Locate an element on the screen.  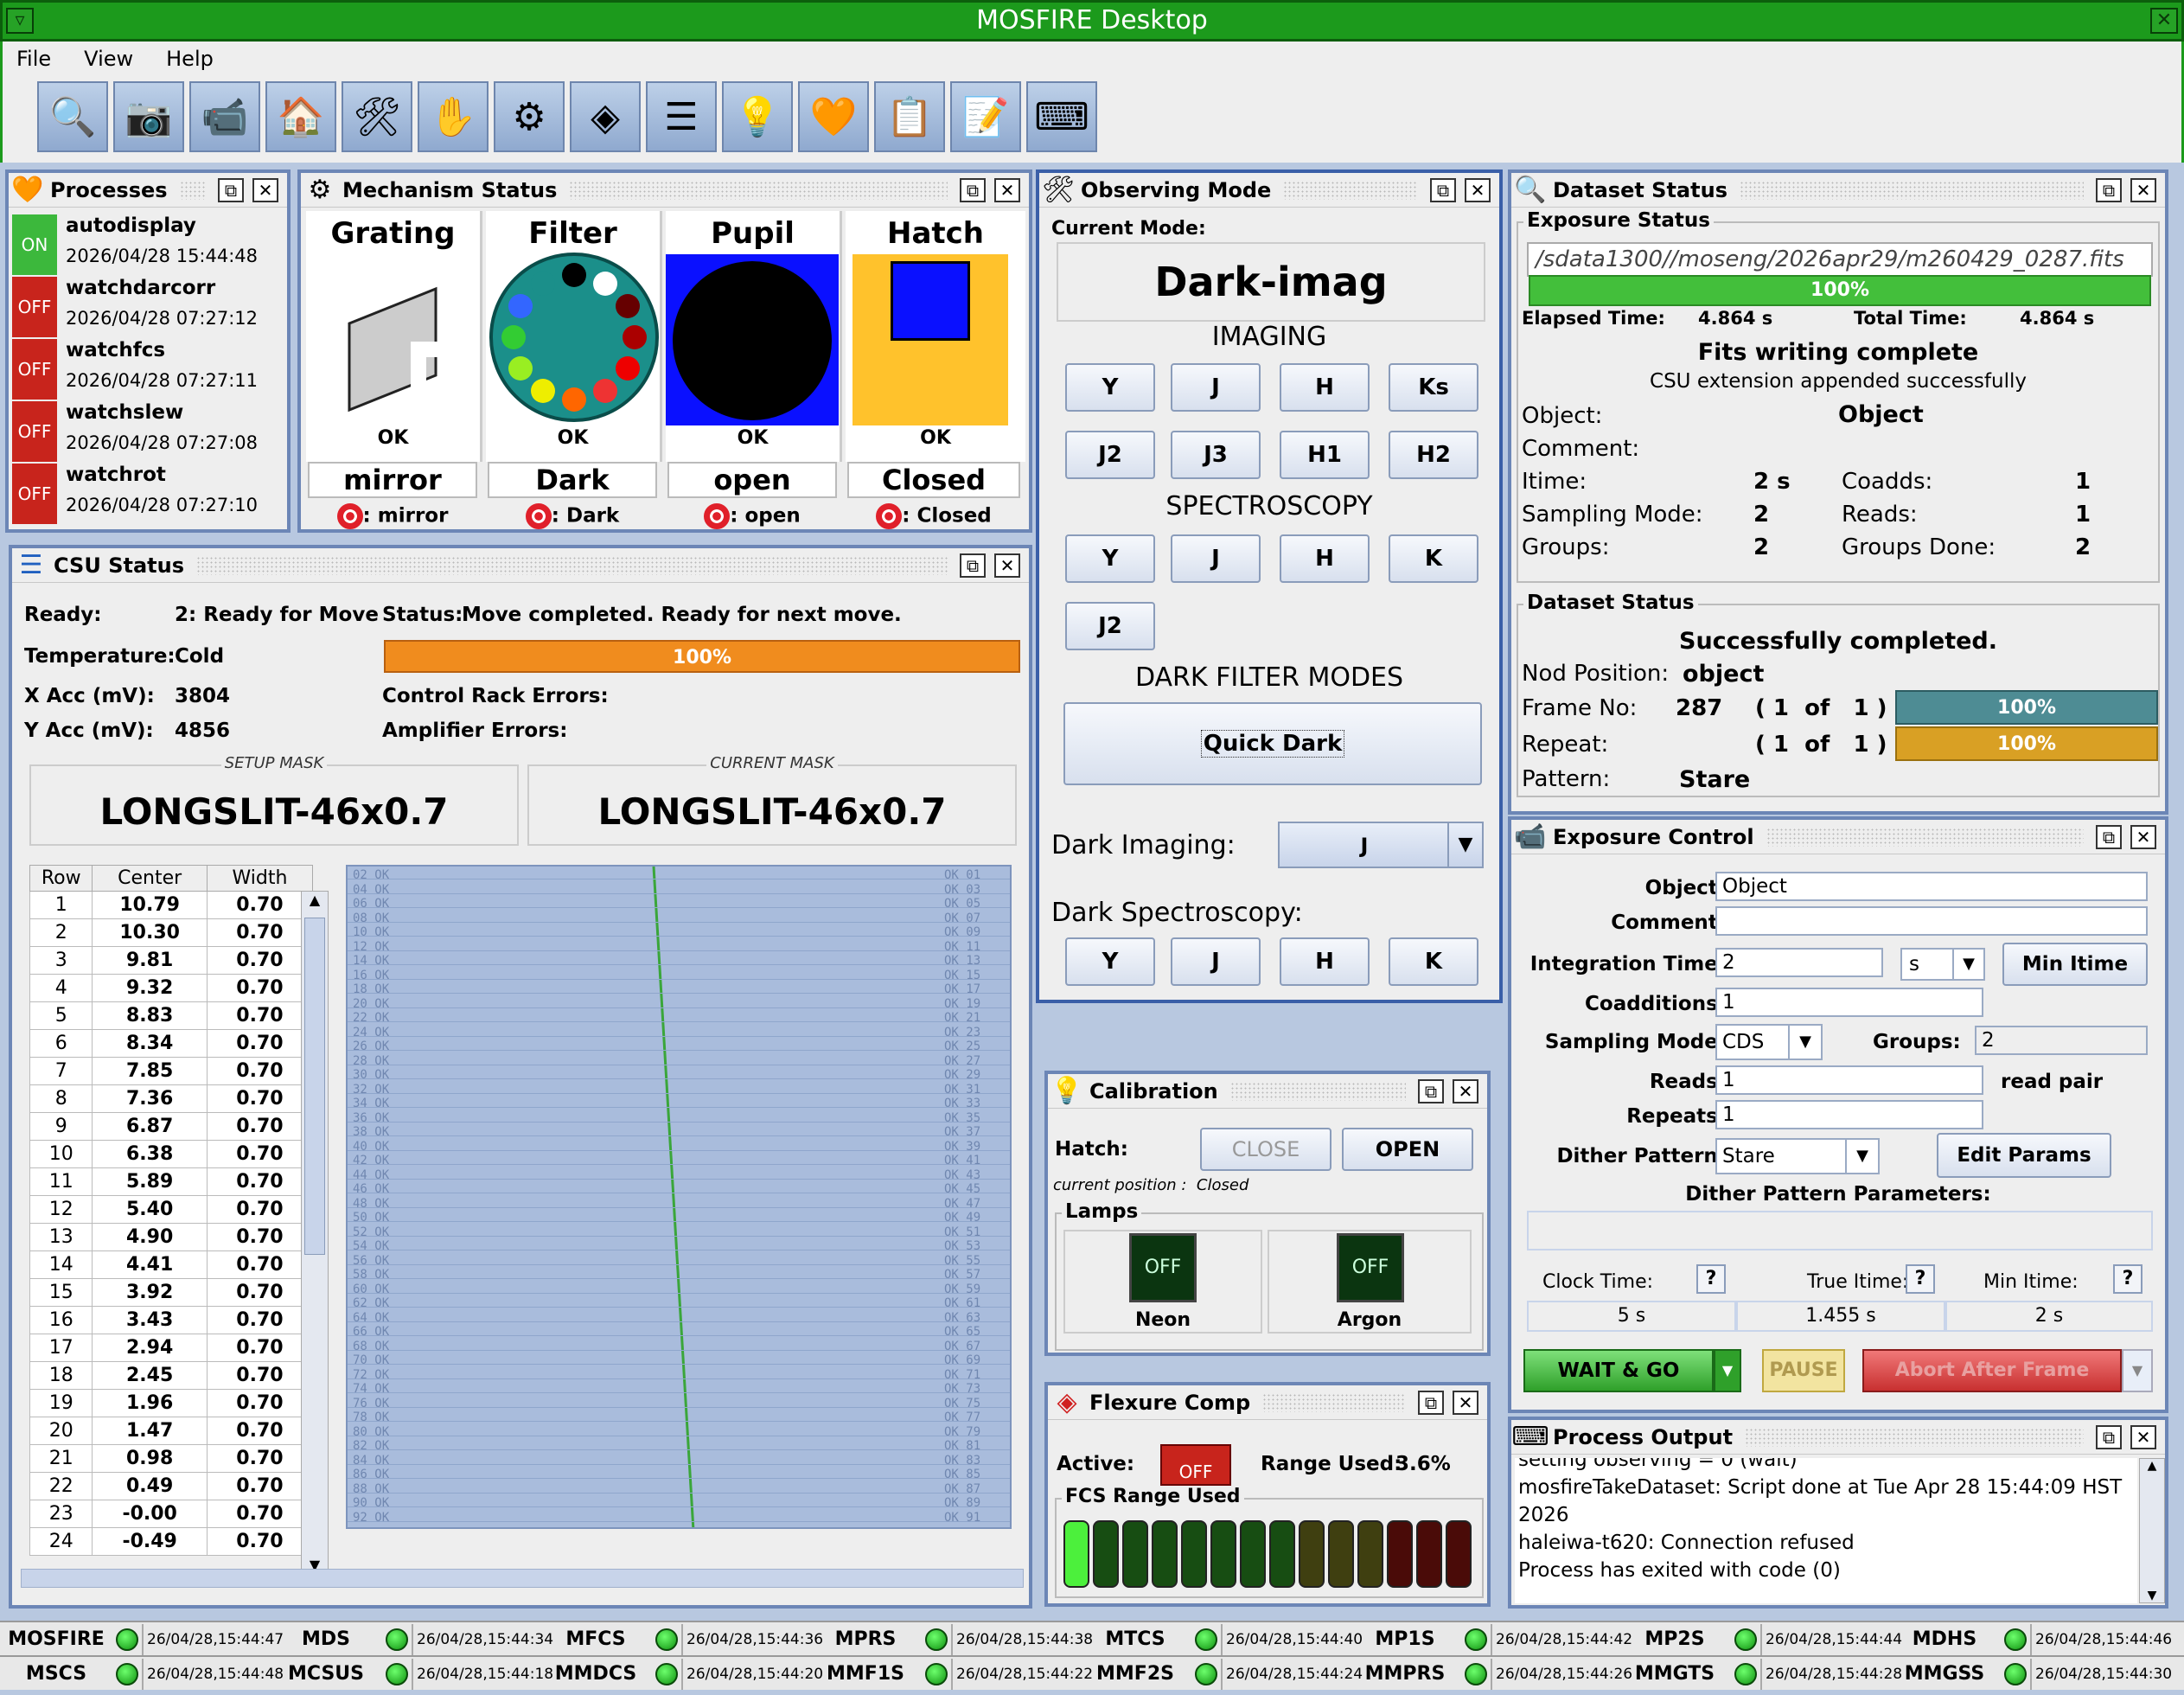
hatch-close-button: CLOSE is located at coordinates (1265, 1150).